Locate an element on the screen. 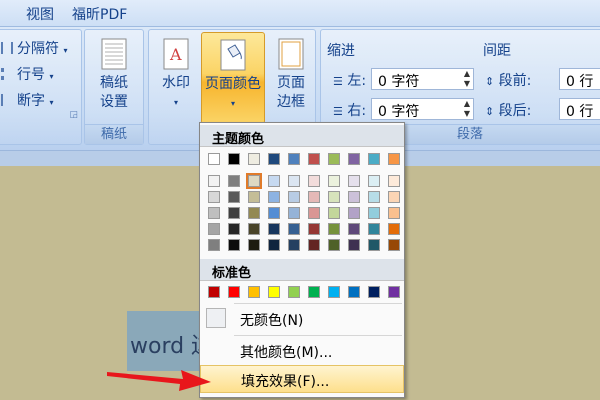  columns-button: 分隔符 ▾ is located at coordinates (34, 48).